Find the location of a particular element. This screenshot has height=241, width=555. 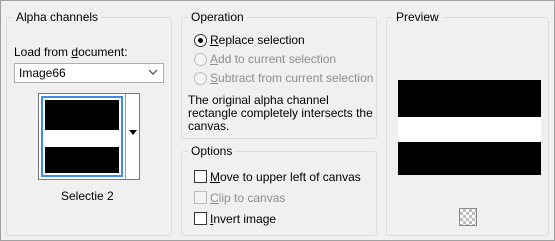

selection-thumbnail is located at coordinates (82, 136).